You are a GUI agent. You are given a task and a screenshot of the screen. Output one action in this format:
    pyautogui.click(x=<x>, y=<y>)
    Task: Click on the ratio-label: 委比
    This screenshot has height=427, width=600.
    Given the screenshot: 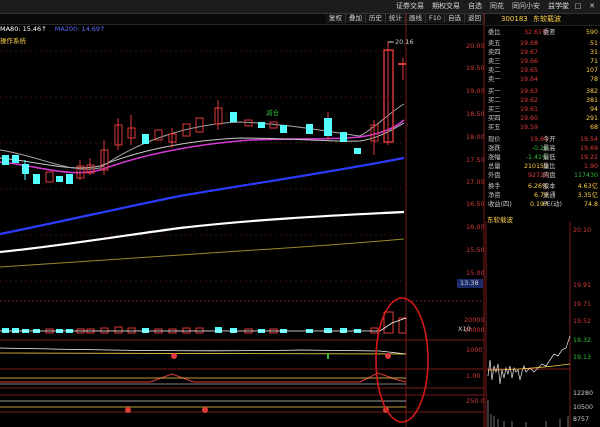 What is the action you would take?
    pyautogui.click(x=494, y=32)
    